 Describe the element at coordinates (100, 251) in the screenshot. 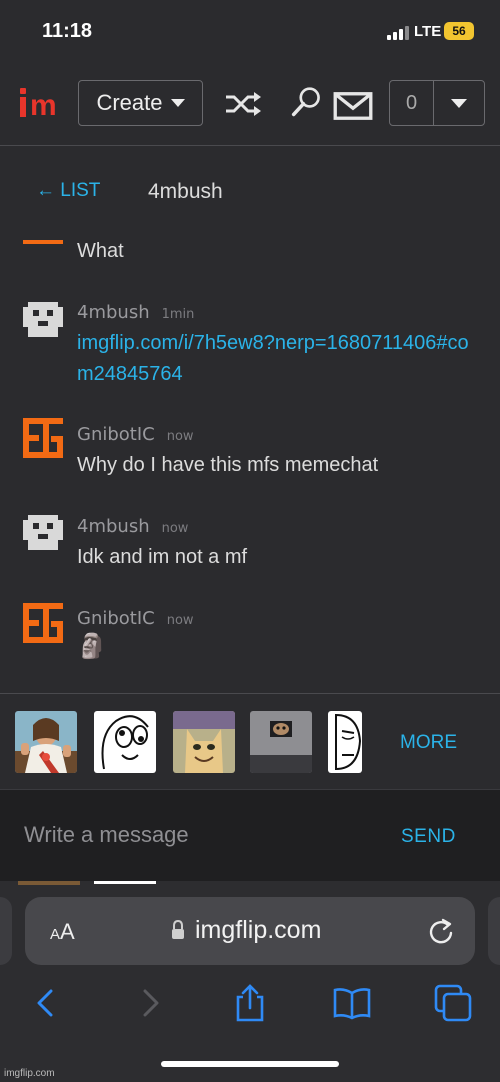

I see `message-text: What` at that location.